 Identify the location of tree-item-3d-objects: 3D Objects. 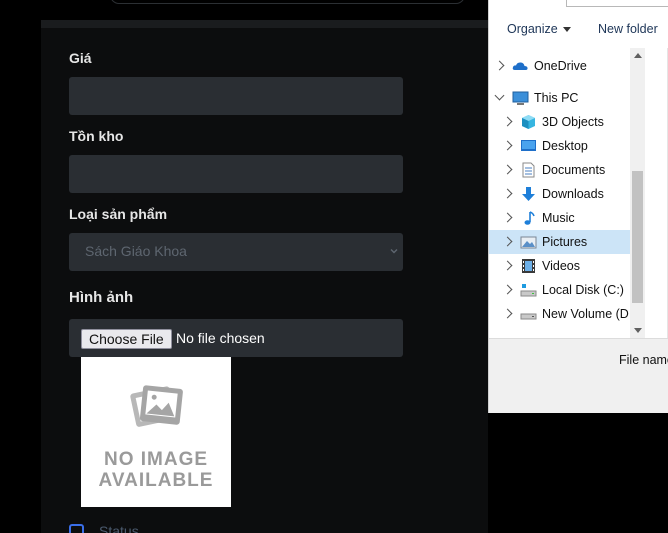
(559, 122).